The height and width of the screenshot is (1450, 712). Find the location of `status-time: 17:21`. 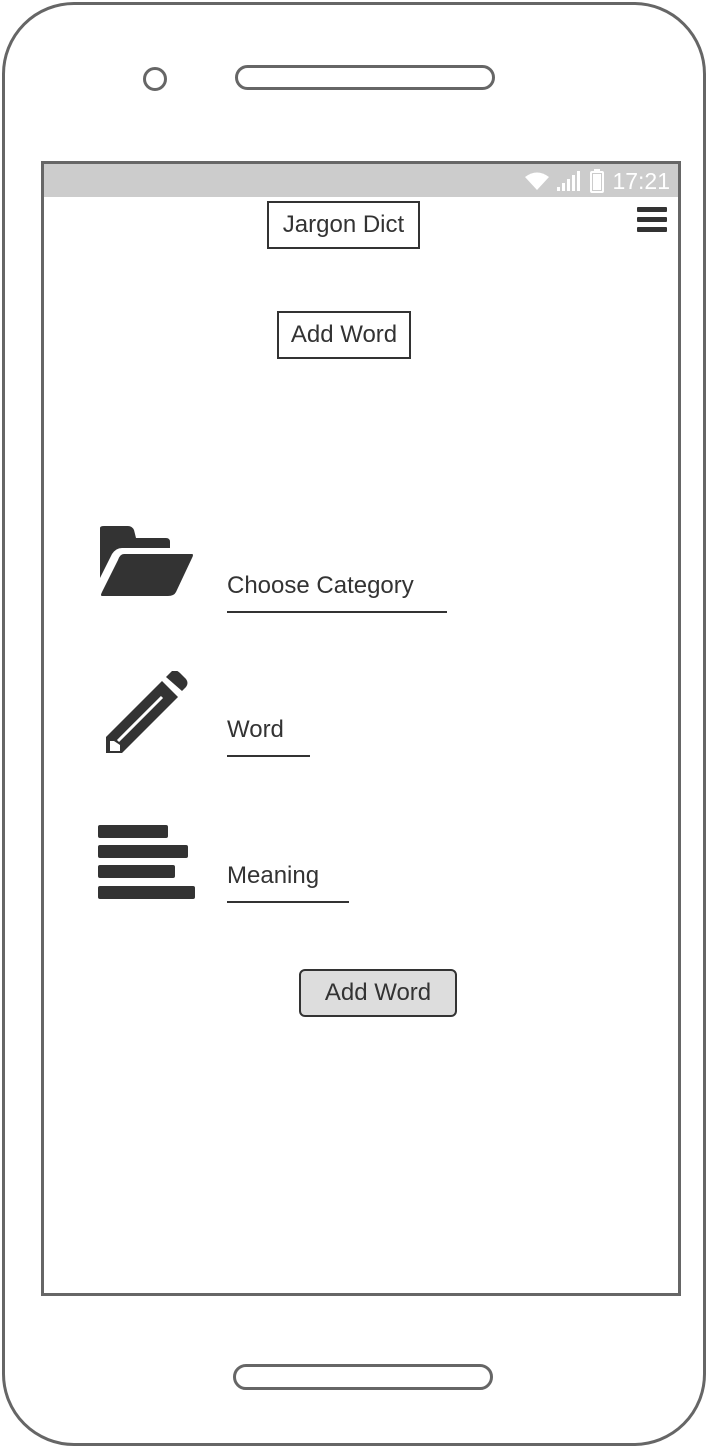

status-time: 17:21 is located at coordinates (641, 181).